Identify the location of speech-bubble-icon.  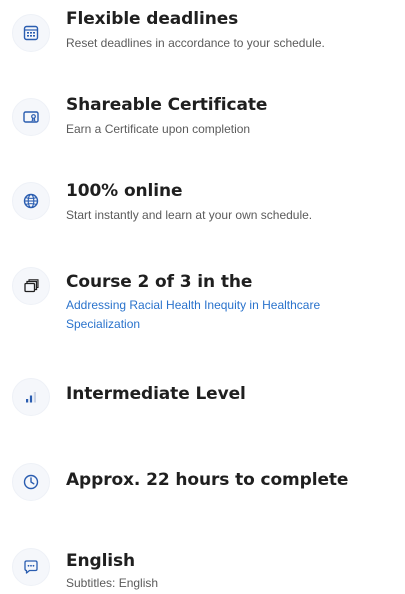
(31, 567).